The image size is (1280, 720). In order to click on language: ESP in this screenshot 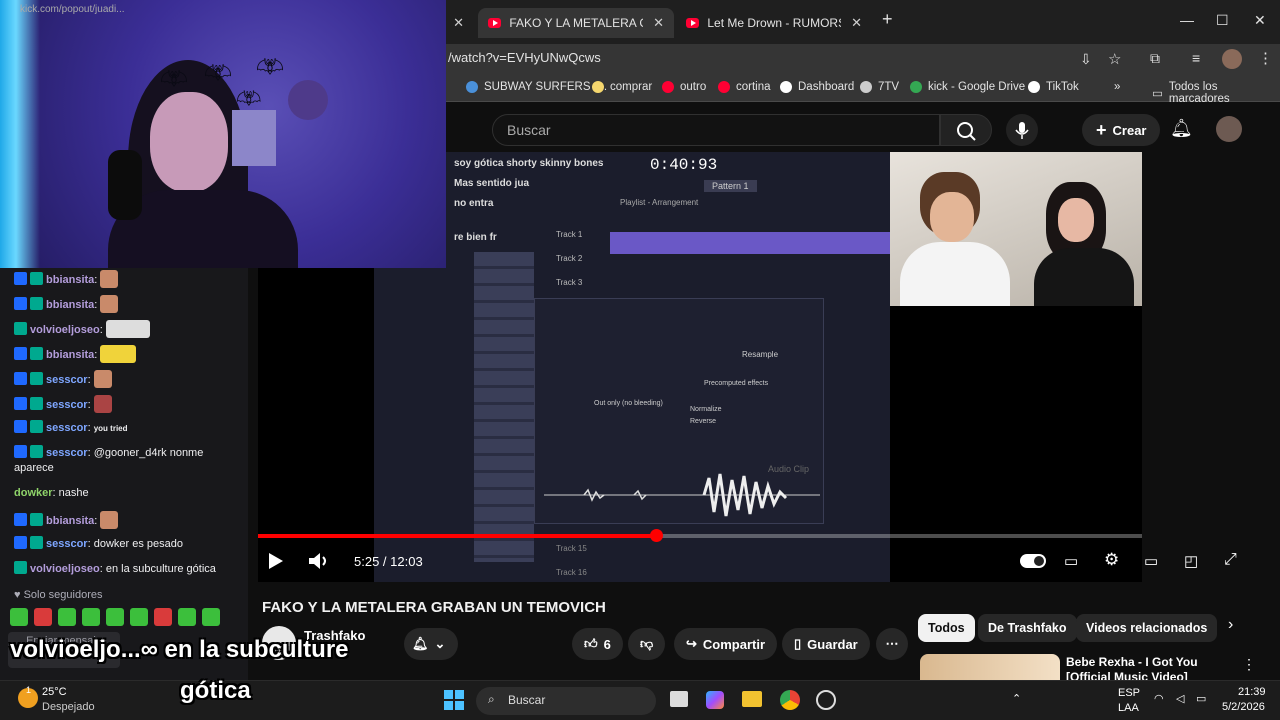, I will do `click(1129, 693)`.